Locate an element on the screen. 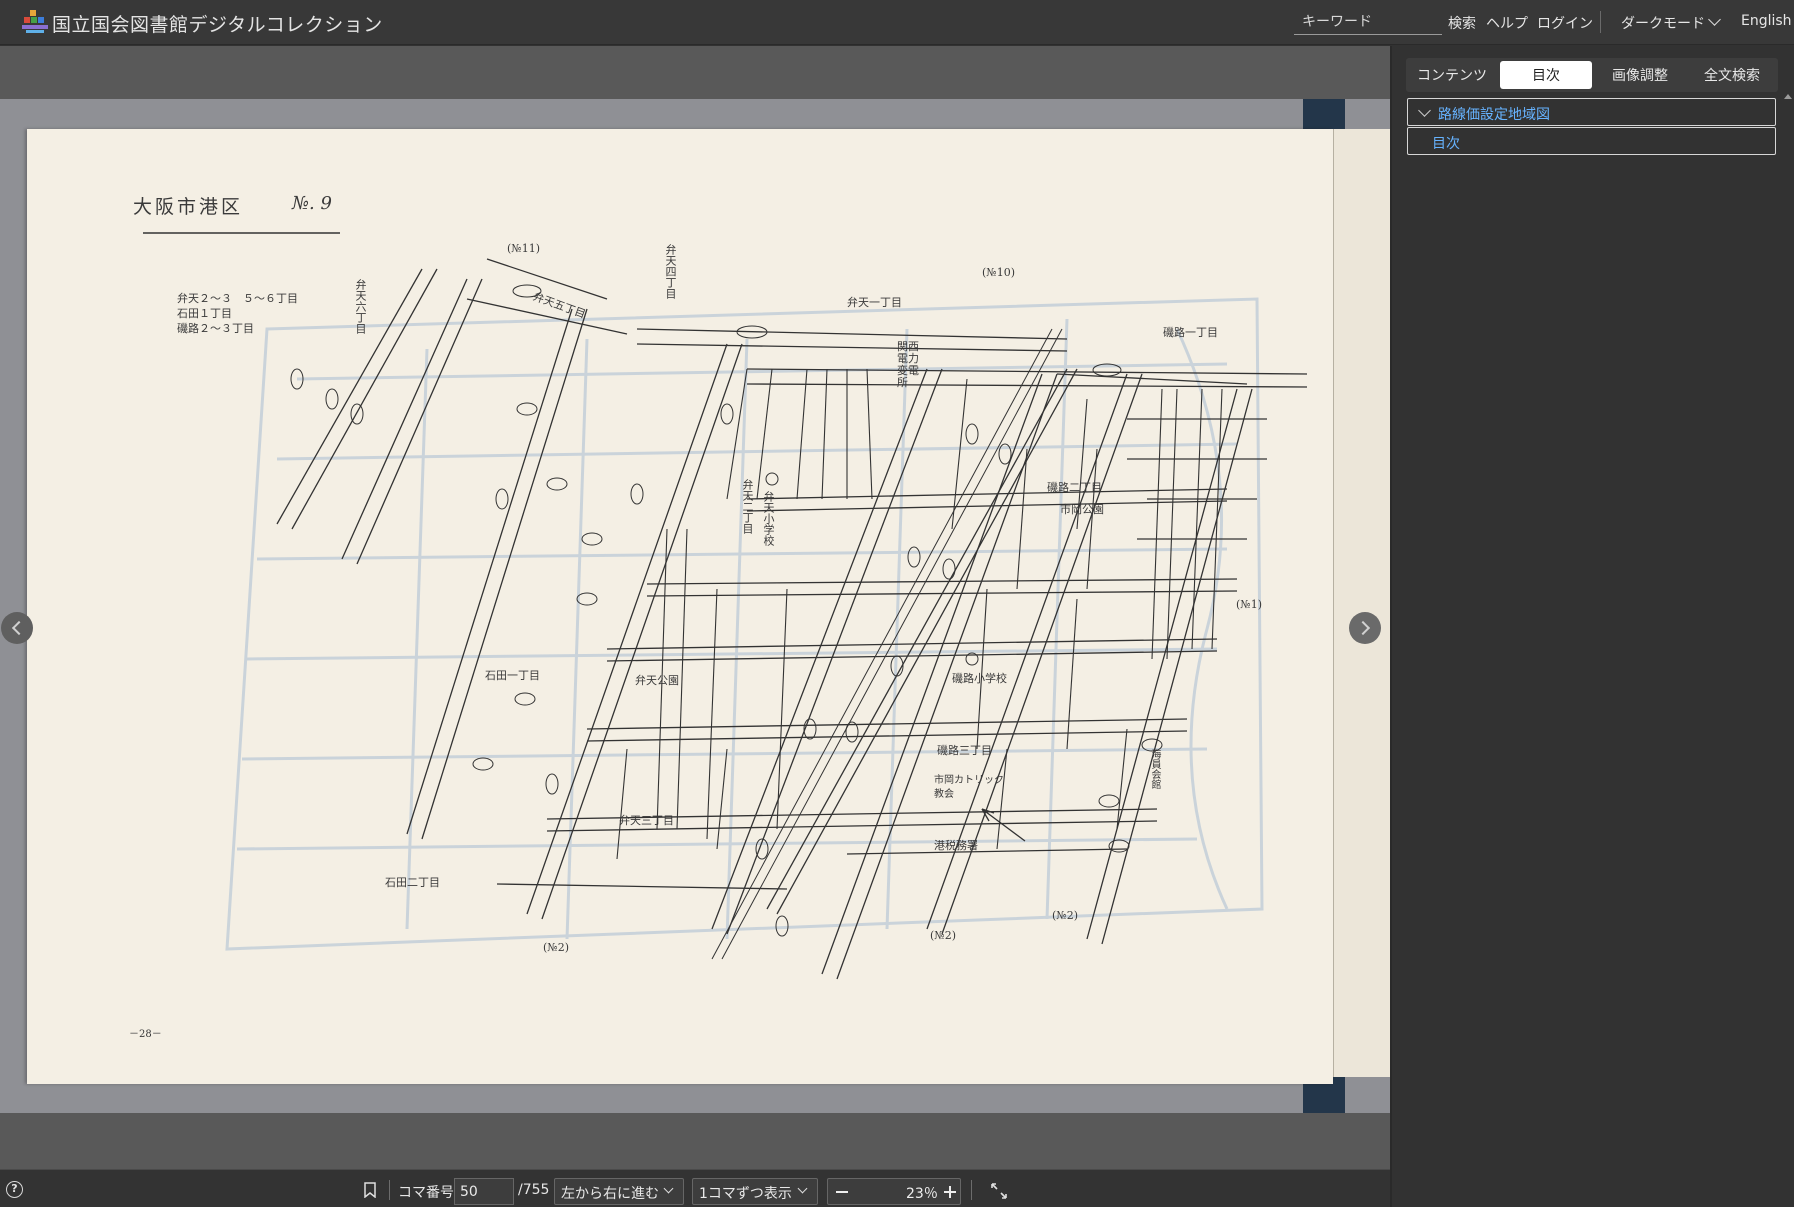 The image size is (1794, 1207). legend-line: 弁天２～３ ５～６丁目 is located at coordinates (237, 298).